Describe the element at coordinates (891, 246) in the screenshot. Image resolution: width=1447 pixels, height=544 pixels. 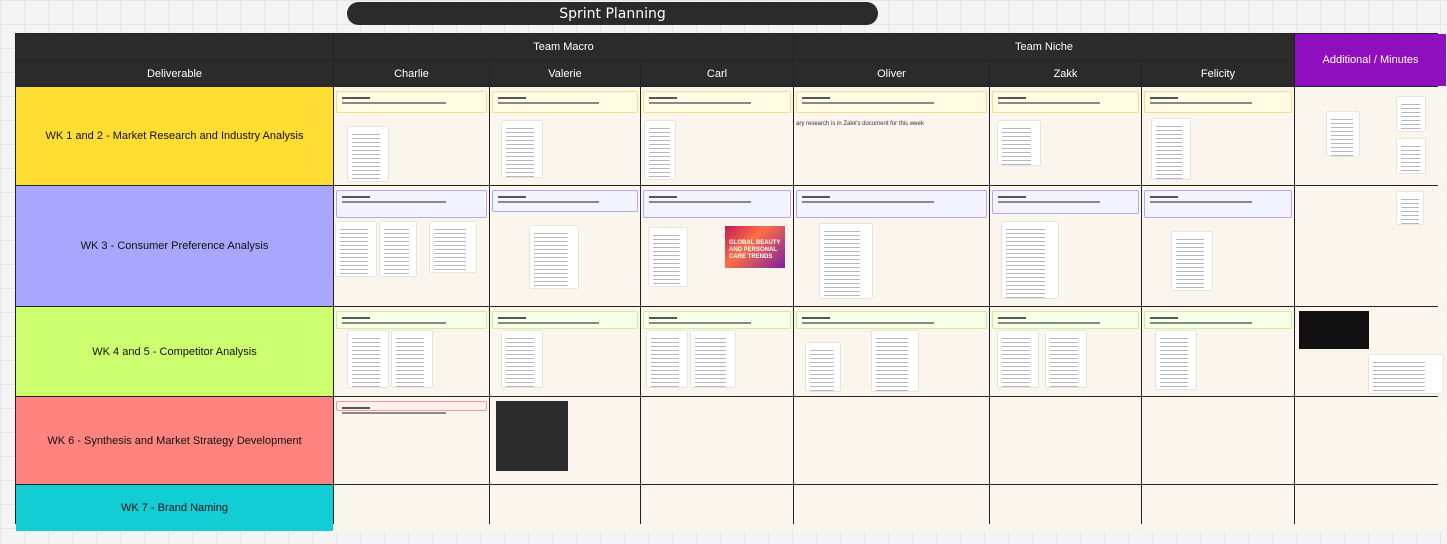
I see `cell-wk3-oliver` at that location.